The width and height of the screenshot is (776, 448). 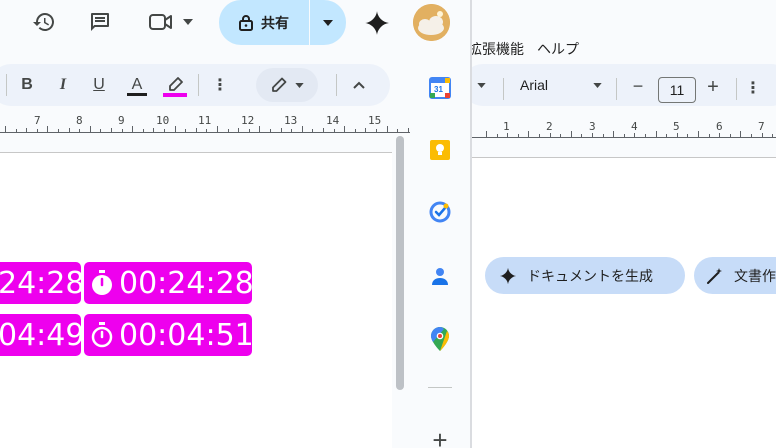 I want to click on timer-chip: 04:49, so click(x=42, y=335).